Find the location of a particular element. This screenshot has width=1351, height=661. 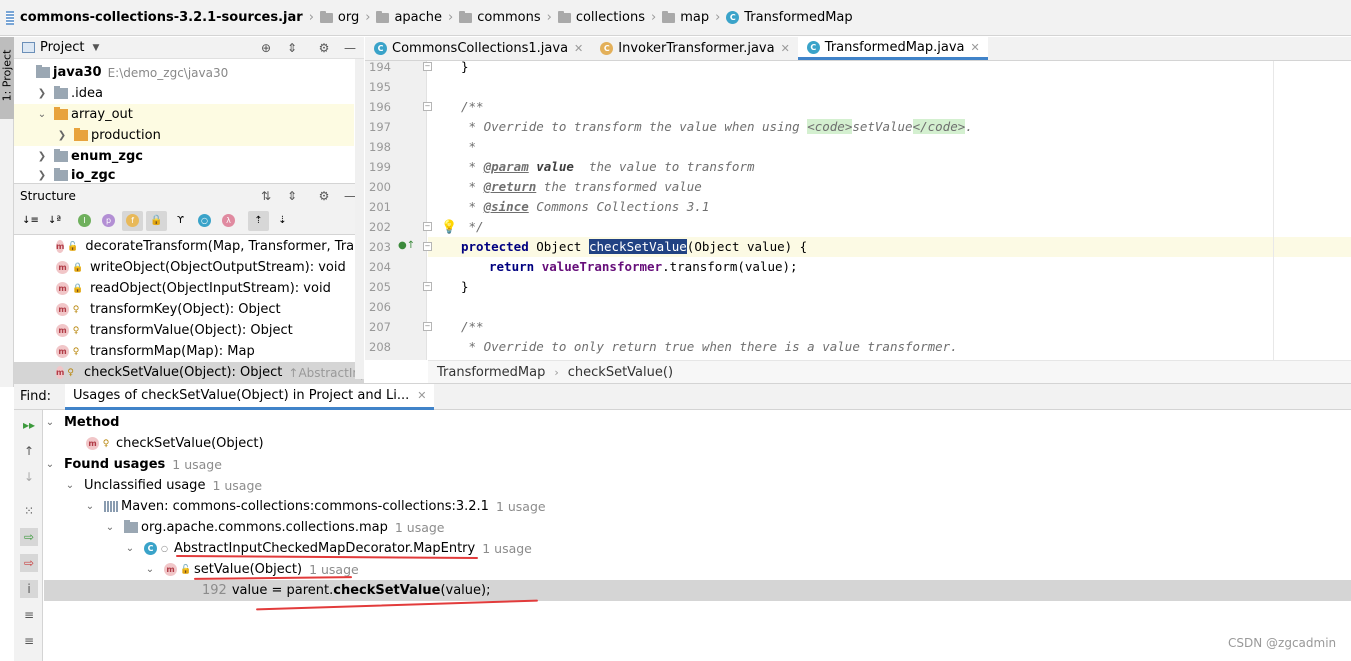

tree-item-idea: ❯ .idea is located at coordinates (184, 93).